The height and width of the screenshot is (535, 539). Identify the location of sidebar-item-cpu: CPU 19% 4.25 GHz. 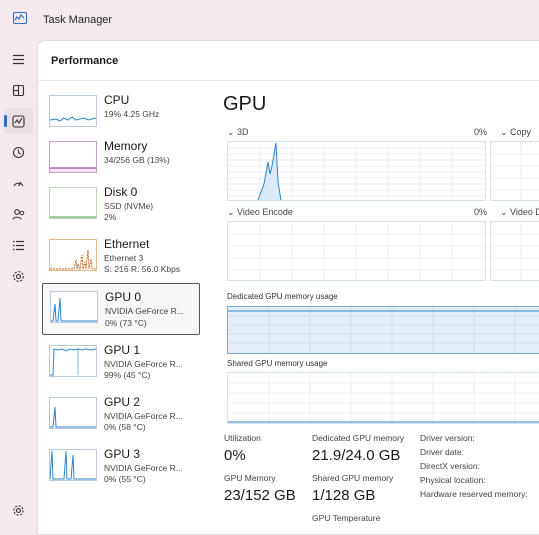
(121, 113).